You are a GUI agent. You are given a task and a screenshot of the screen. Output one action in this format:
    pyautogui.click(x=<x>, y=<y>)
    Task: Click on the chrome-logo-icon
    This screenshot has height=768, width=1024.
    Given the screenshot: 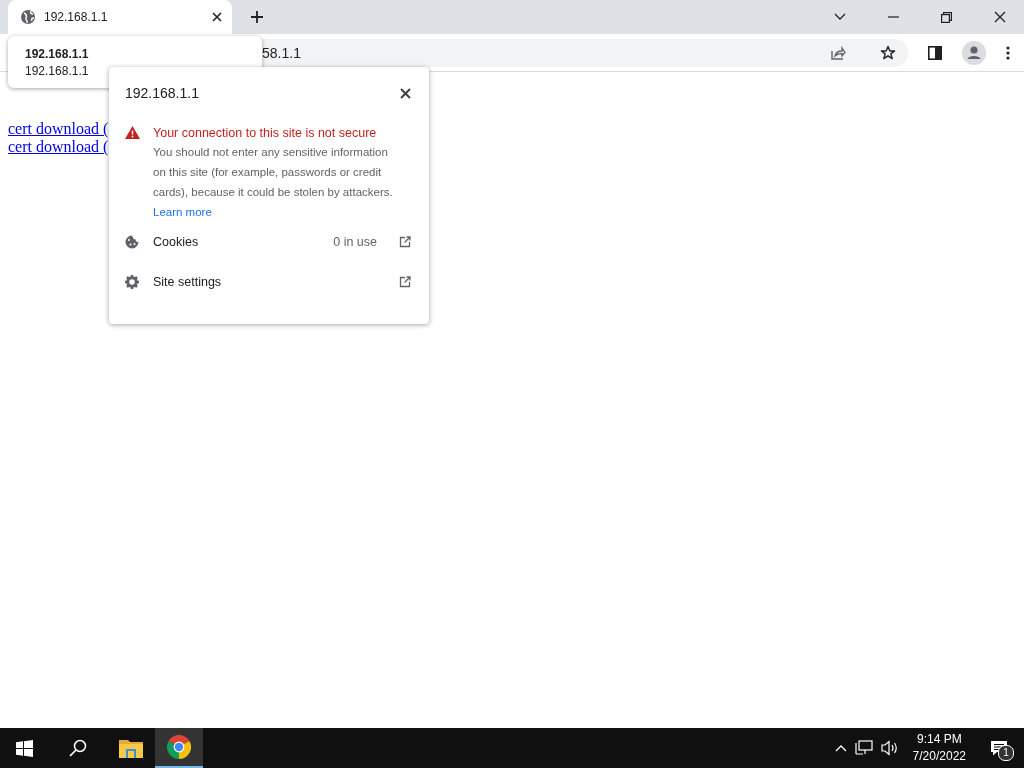 What is the action you would take?
    pyautogui.click(x=179, y=747)
    